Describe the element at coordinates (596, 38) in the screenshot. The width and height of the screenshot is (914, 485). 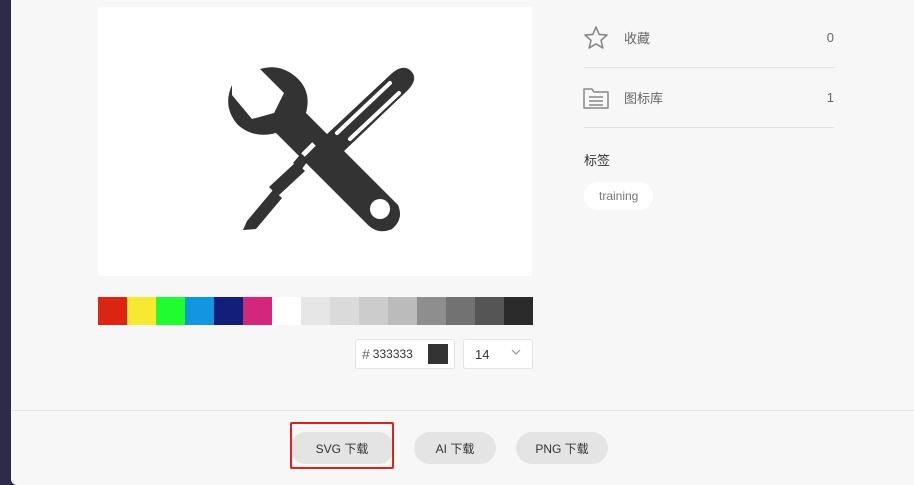
I see `star-outline-icon` at that location.